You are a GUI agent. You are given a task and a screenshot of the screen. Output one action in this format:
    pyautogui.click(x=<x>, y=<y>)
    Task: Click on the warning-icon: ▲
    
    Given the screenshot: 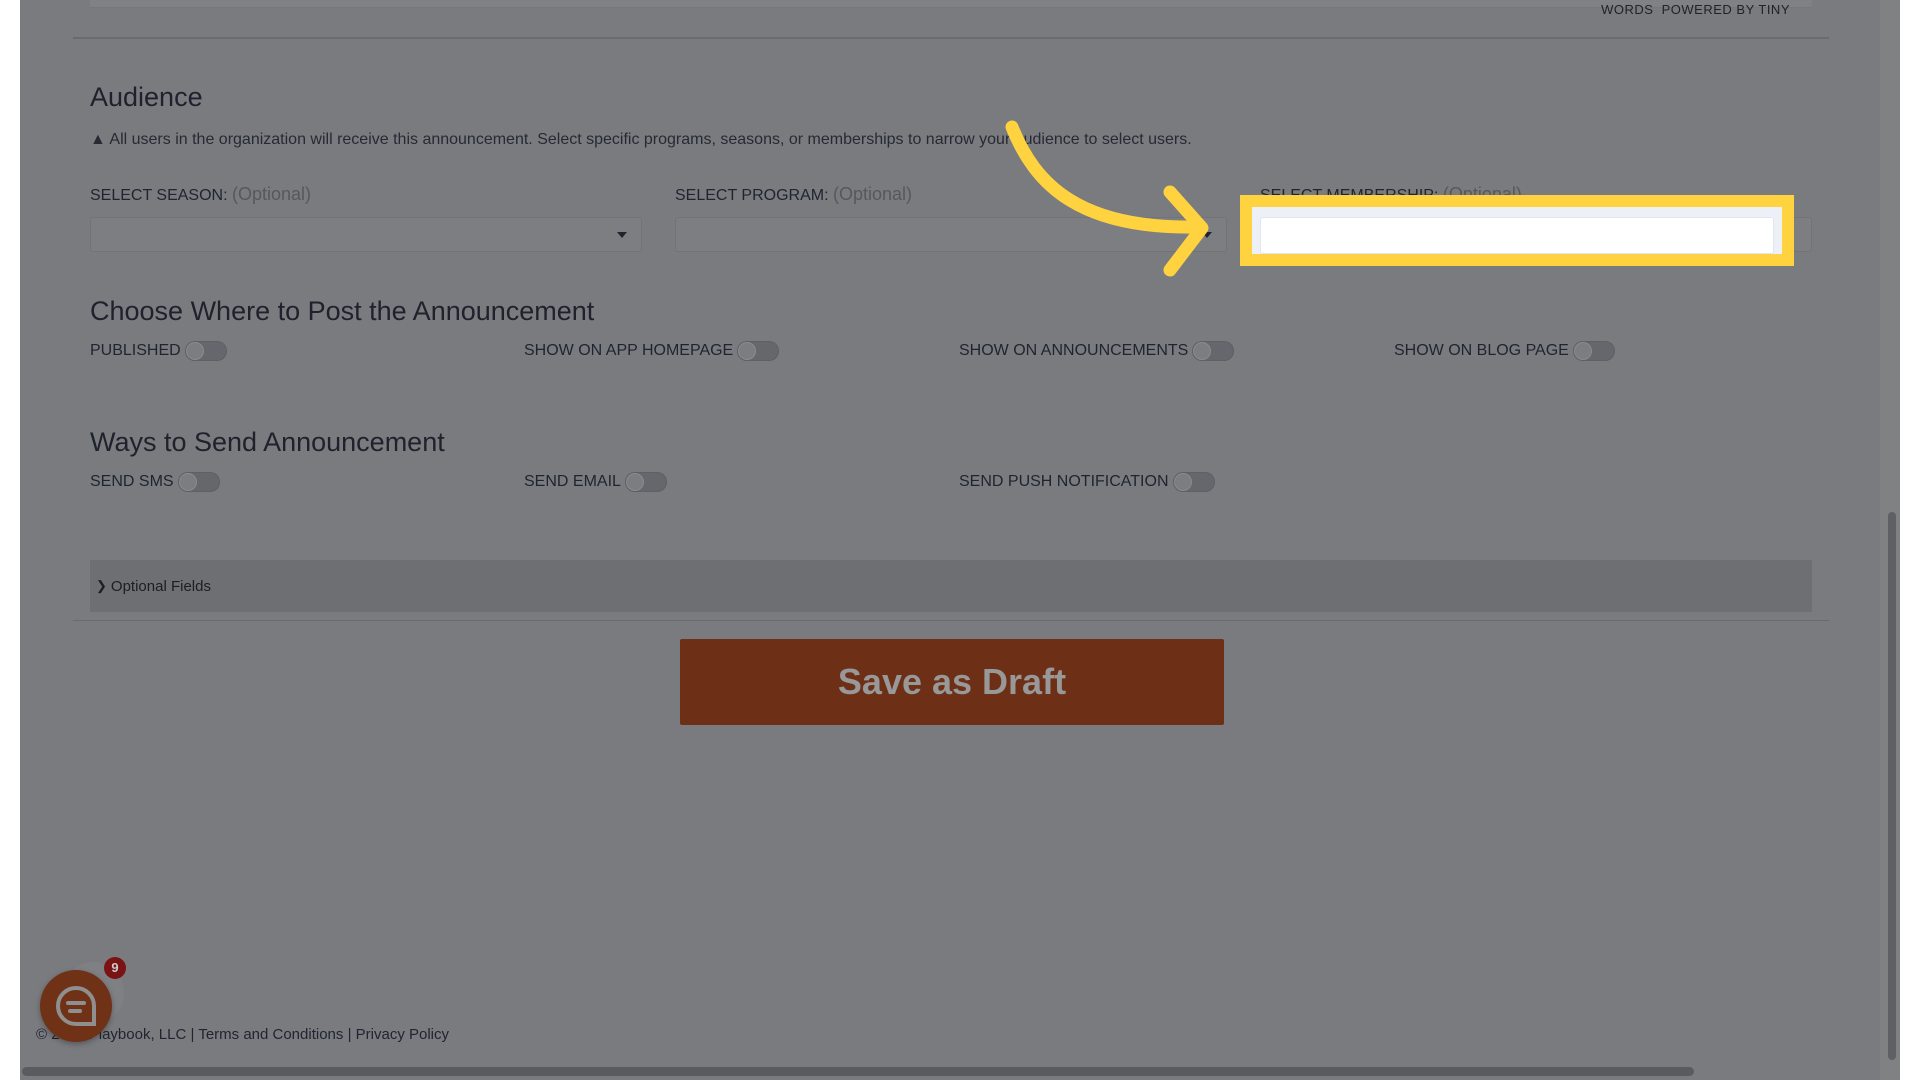 What is the action you would take?
    pyautogui.click(x=98, y=139)
    